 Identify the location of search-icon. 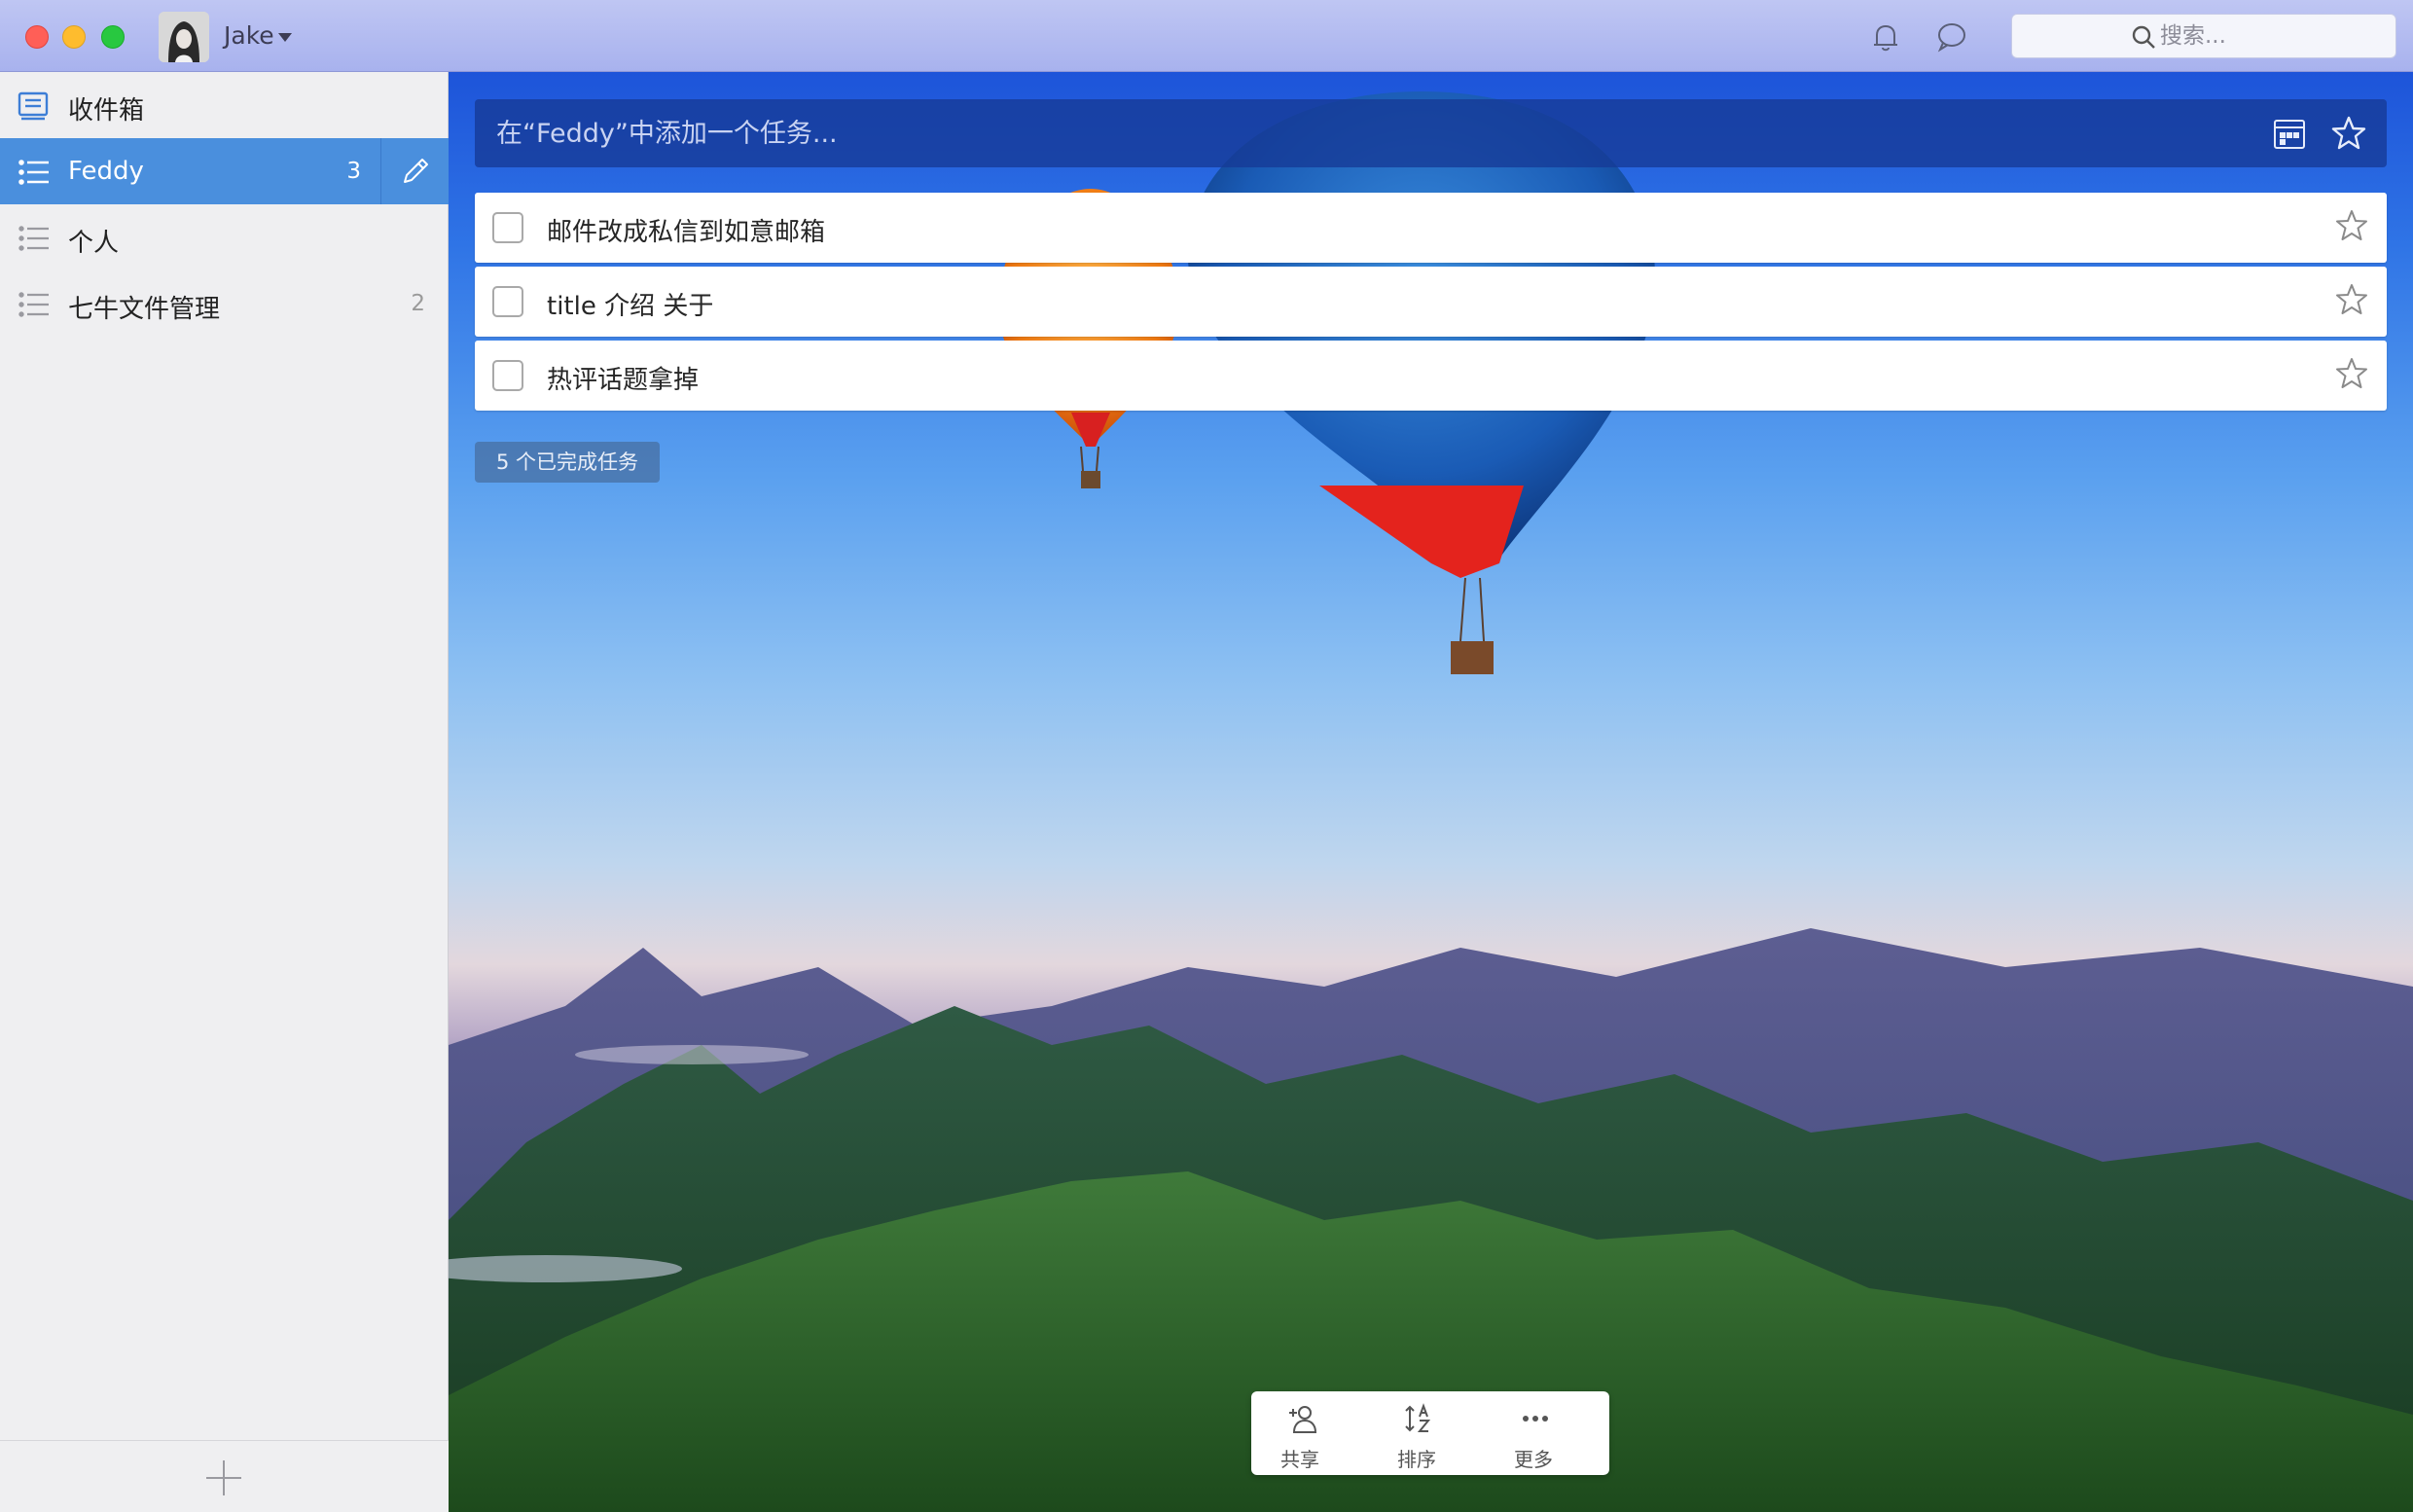
(2143, 37).